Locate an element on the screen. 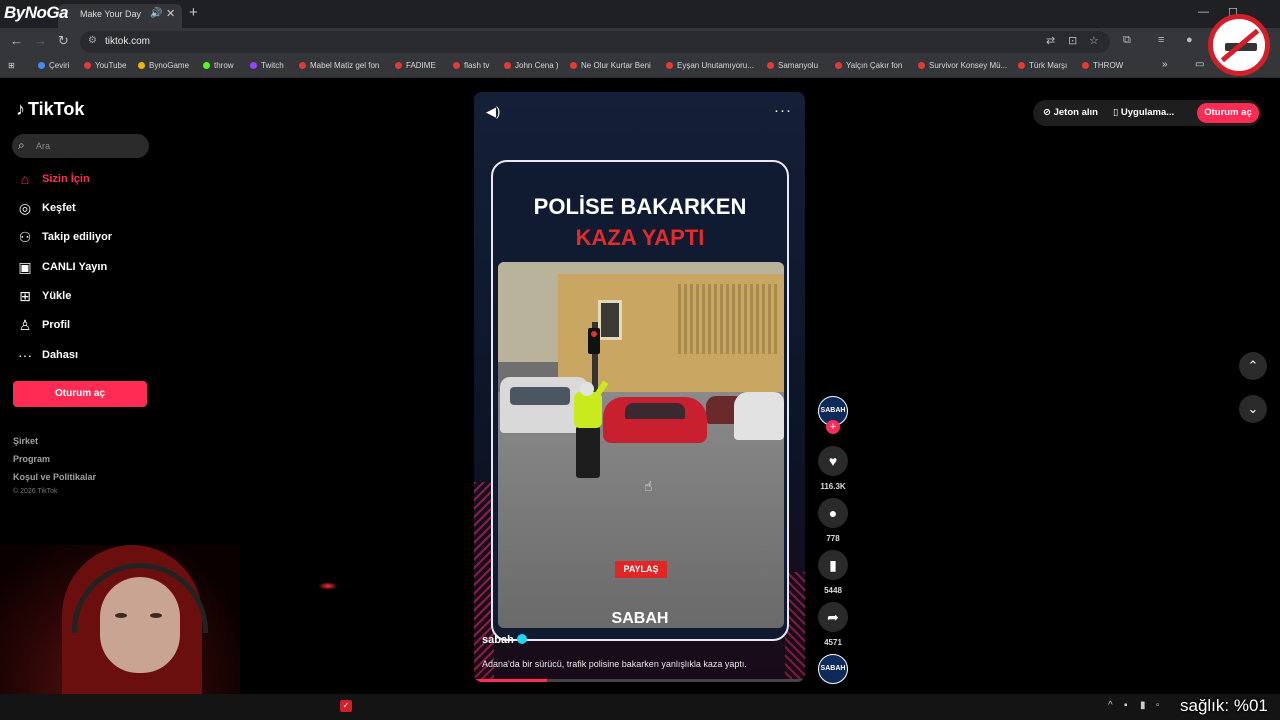  back-arrow-icon: ← is located at coordinates (16, 40).